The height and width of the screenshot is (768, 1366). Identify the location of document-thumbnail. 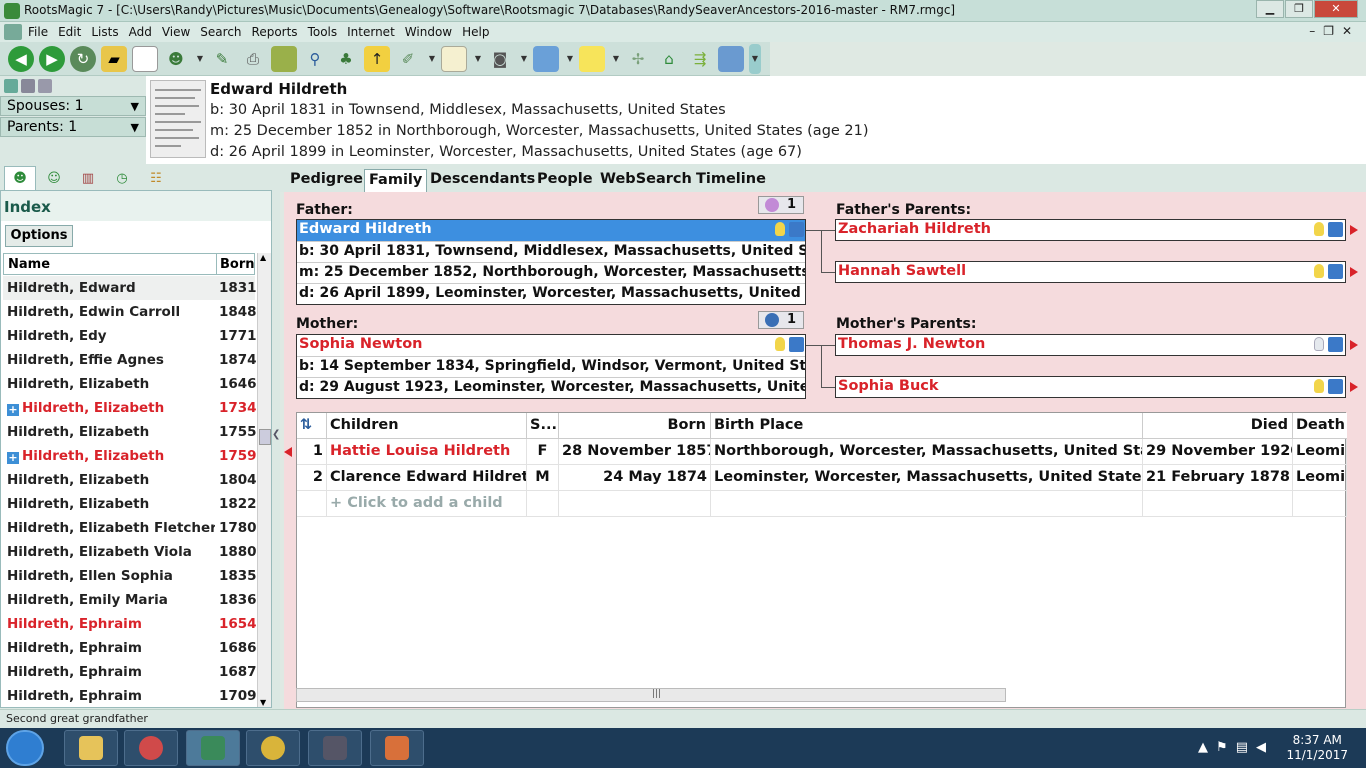
(178, 119).